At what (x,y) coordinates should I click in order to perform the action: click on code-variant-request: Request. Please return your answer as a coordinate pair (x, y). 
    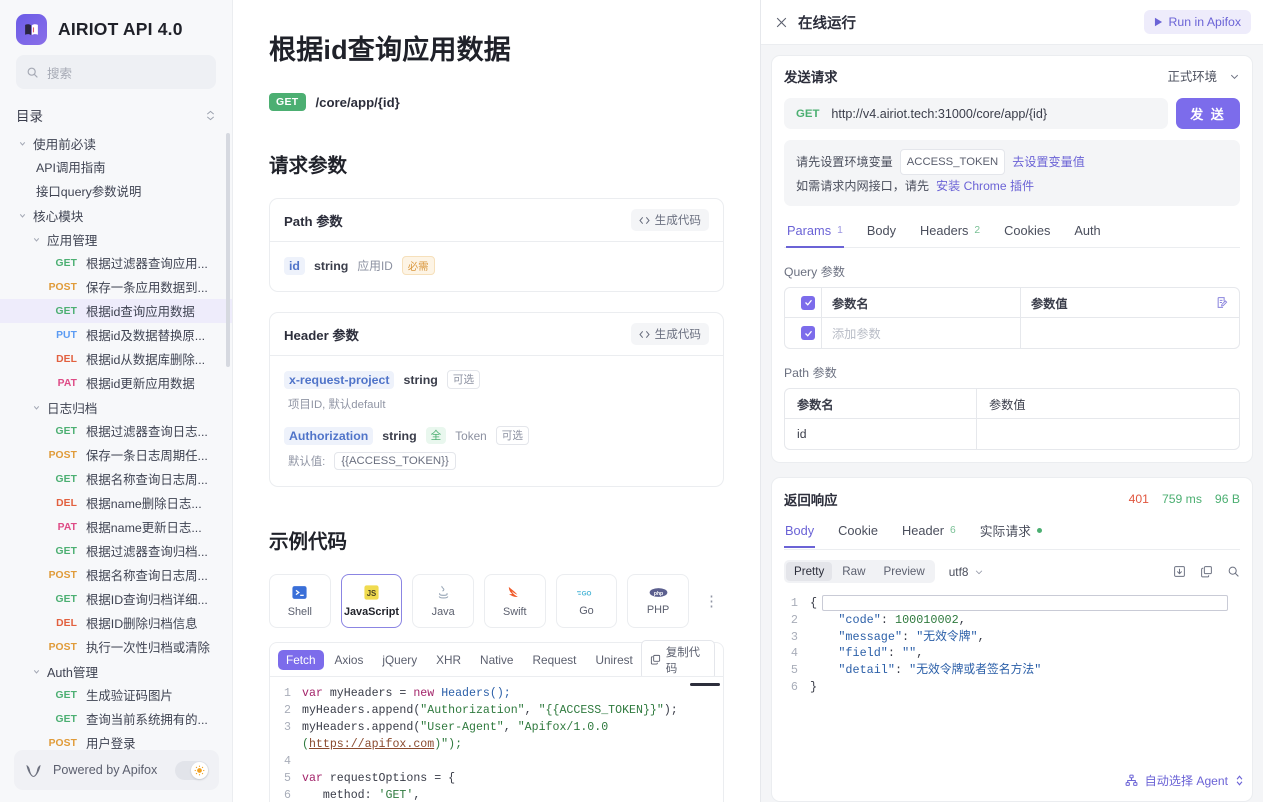
    Looking at the image, I should click on (555, 660).